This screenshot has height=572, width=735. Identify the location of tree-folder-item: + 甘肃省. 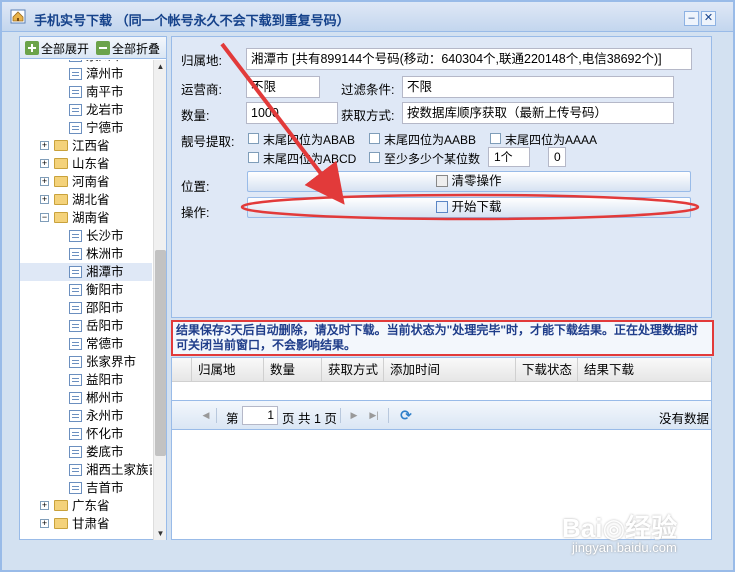
(86, 524).